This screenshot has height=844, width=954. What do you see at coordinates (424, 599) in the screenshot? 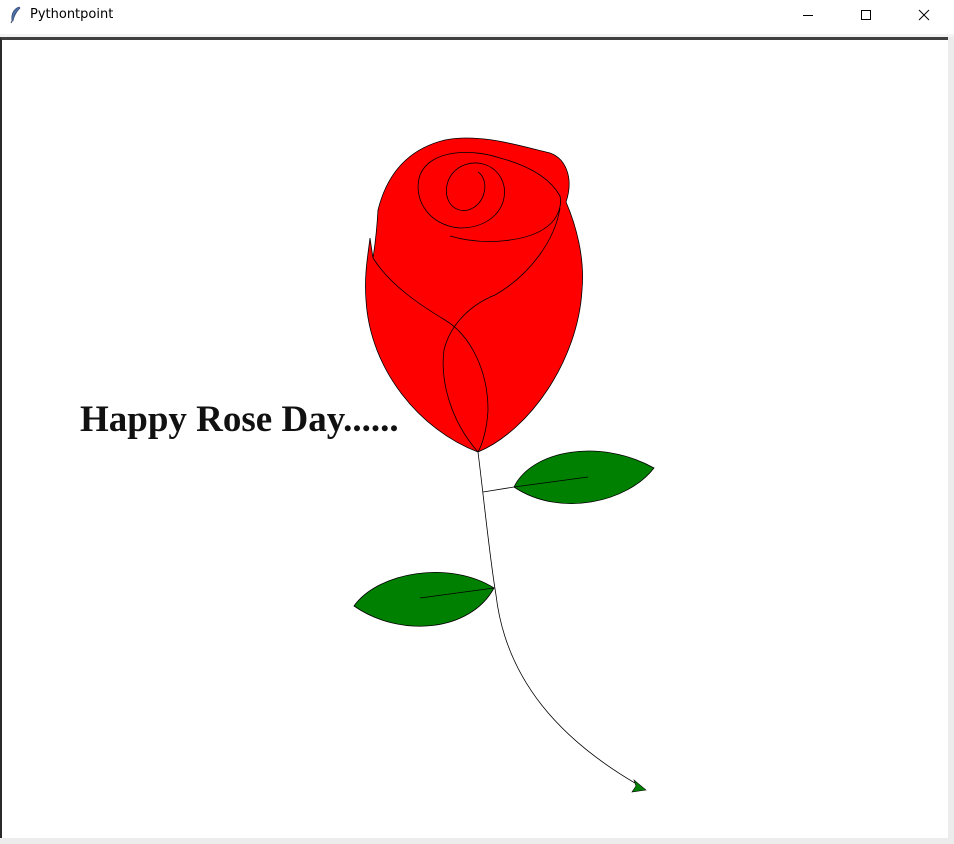
I see `lower-leaf` at bounding box center [424, 599].